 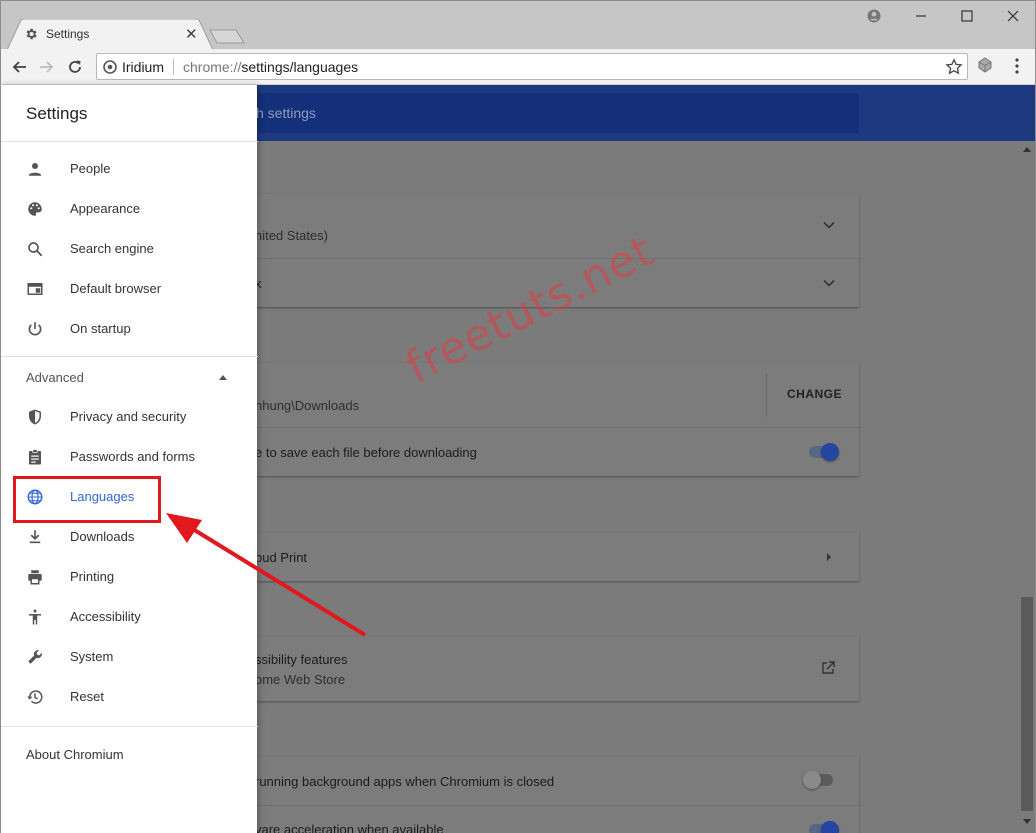 I want to click on reload-button, so click(x=75, y=67).